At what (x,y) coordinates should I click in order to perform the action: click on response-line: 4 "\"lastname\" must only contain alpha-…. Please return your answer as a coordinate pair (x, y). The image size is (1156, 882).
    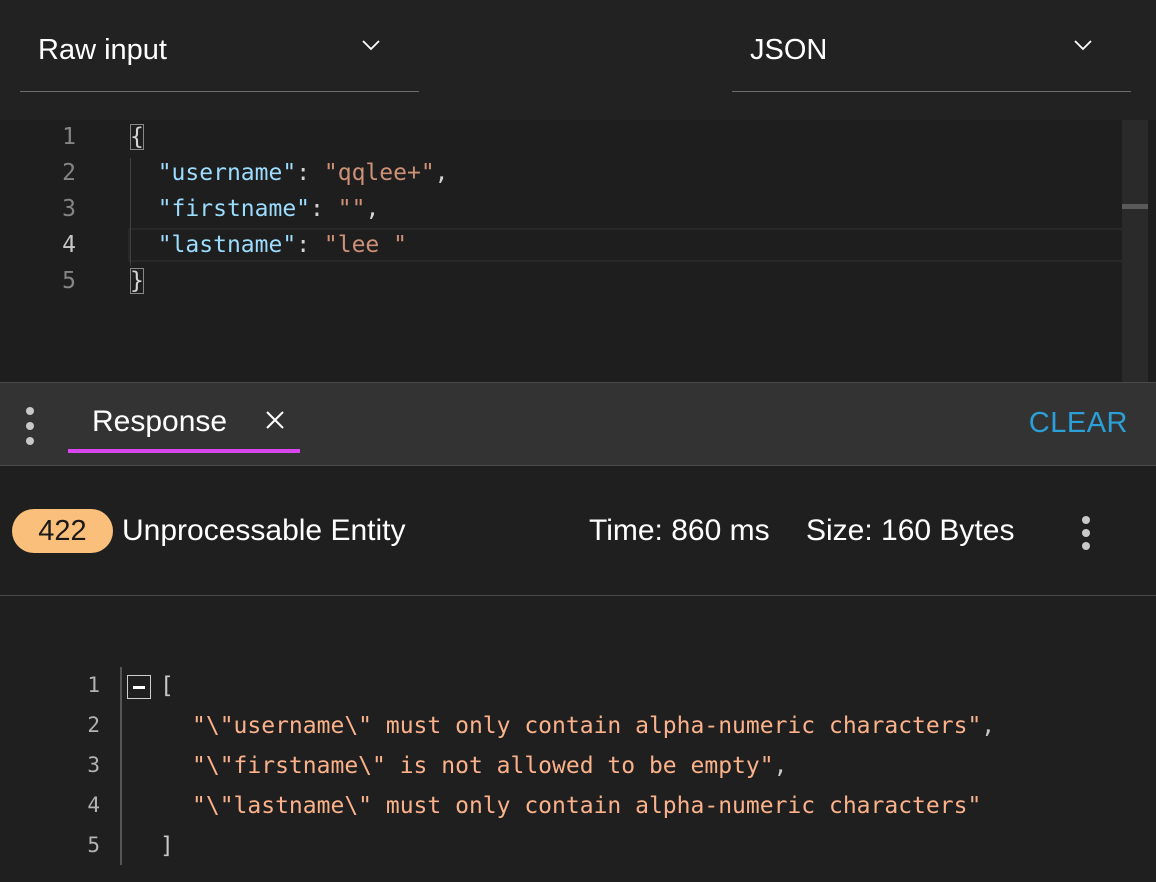
    Looking at the image, I should click on (578, 807).